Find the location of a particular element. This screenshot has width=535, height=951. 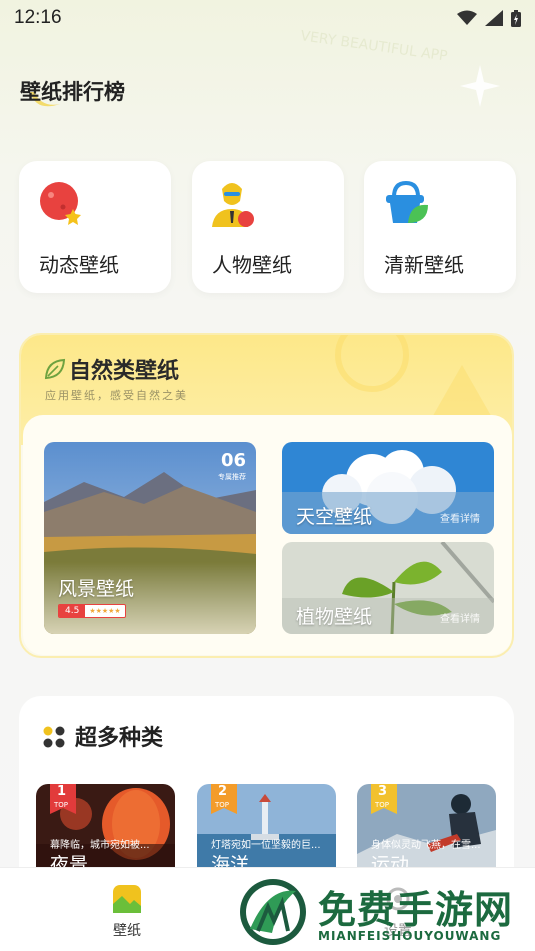

planet-icon is located at coordinates (60, 203).